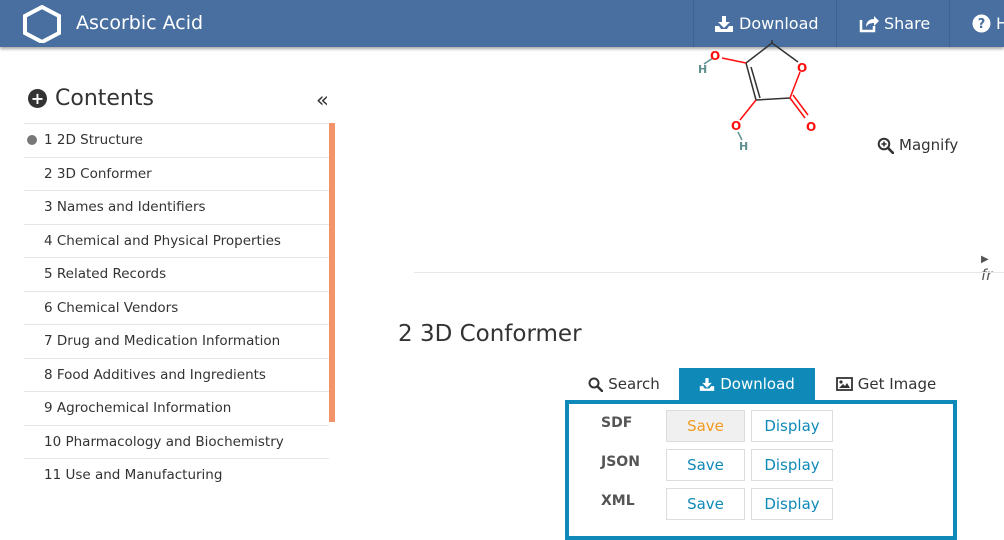 This screenshot has height=540, width=1004. I want to click on format-name: JSON, so click(620, 462).